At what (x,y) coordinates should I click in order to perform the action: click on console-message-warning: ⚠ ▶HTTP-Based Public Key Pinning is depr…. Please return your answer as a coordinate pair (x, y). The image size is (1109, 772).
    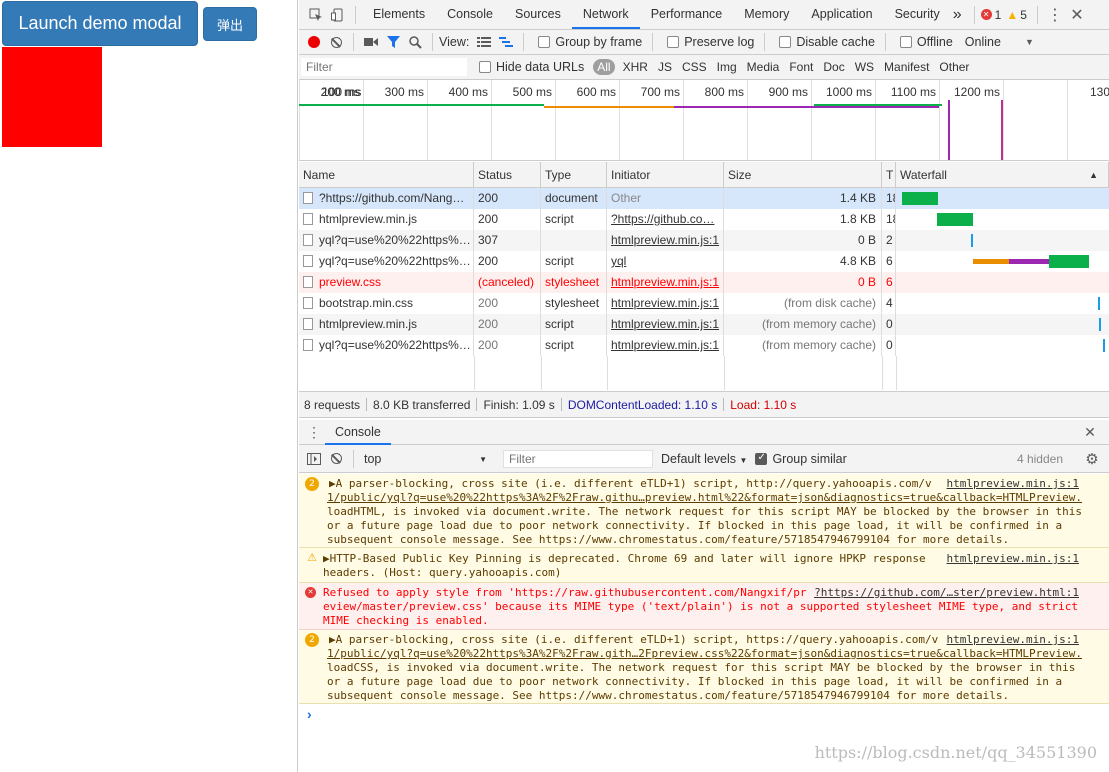
    Looking at the image, I should click on (704, 565).